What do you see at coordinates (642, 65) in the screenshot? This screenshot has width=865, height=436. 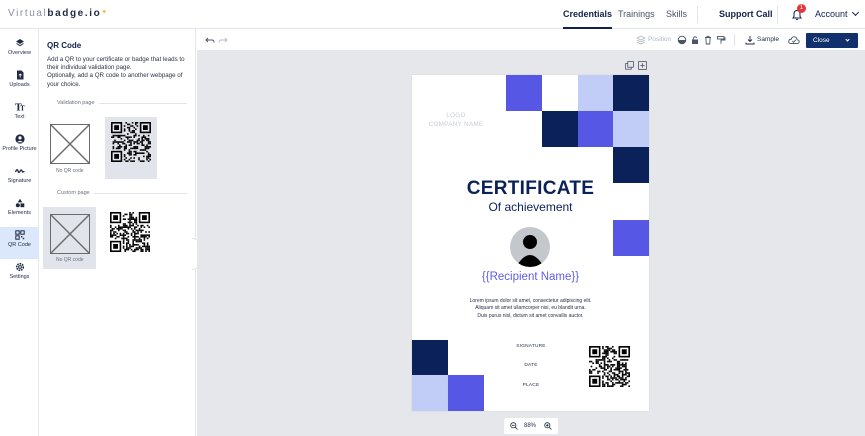 I see `add-page-icon` at bounding box center [642, 65].